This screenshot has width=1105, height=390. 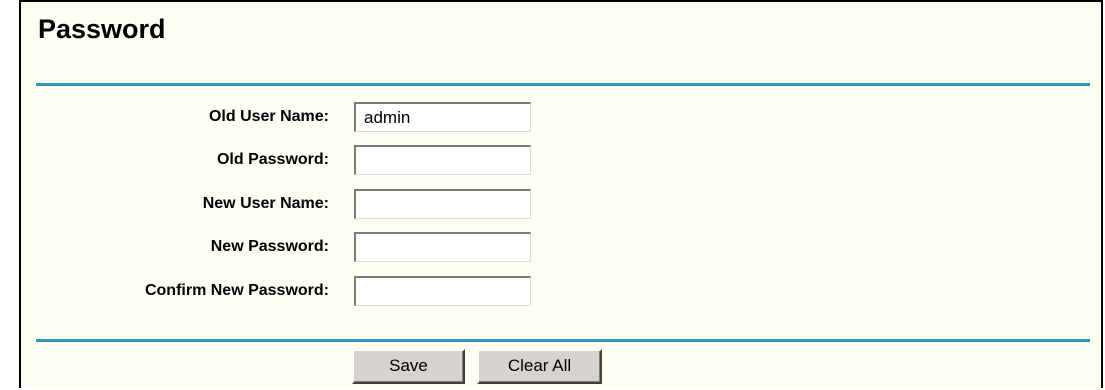 What do you see at coordinates (561, 116) in the screenshot?
I see `old-user-name-row: Old User Name:` at bounding box center [561, 116].